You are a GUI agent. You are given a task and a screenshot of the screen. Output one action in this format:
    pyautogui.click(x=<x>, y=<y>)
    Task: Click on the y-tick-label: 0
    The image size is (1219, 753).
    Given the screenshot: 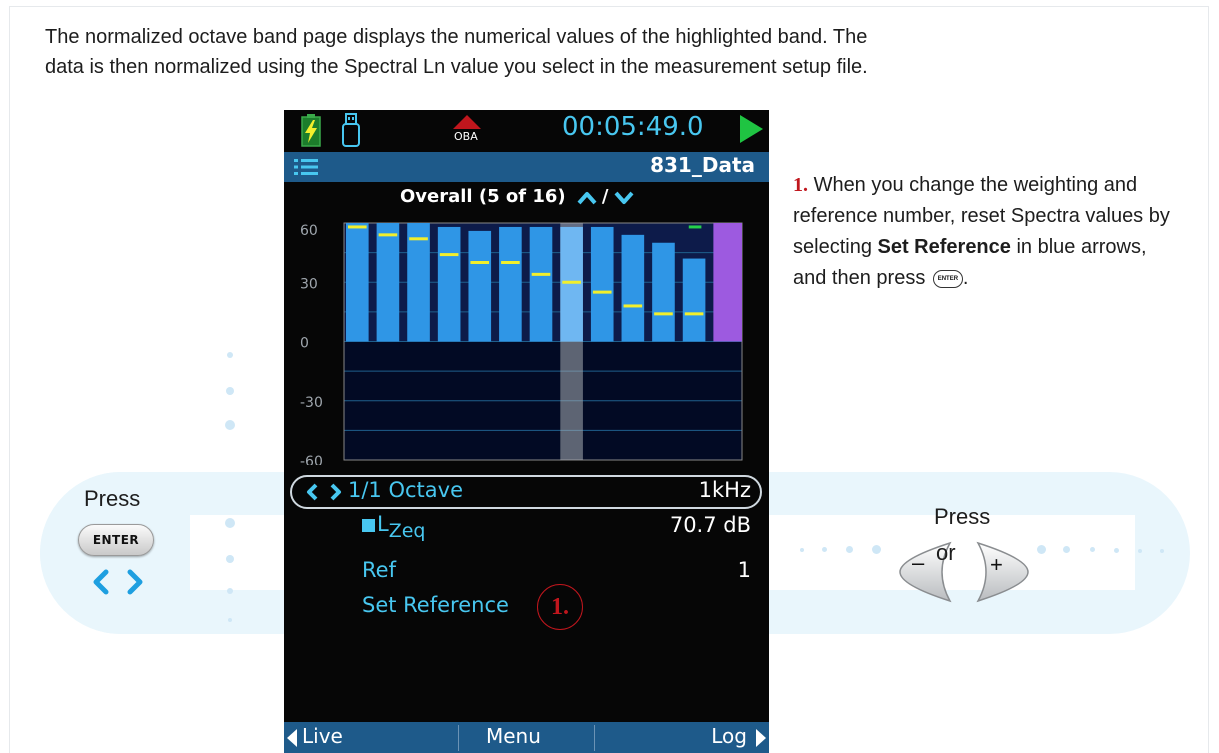 What is the action you would take?
    pyautogui.click(x=304, y=344)
    